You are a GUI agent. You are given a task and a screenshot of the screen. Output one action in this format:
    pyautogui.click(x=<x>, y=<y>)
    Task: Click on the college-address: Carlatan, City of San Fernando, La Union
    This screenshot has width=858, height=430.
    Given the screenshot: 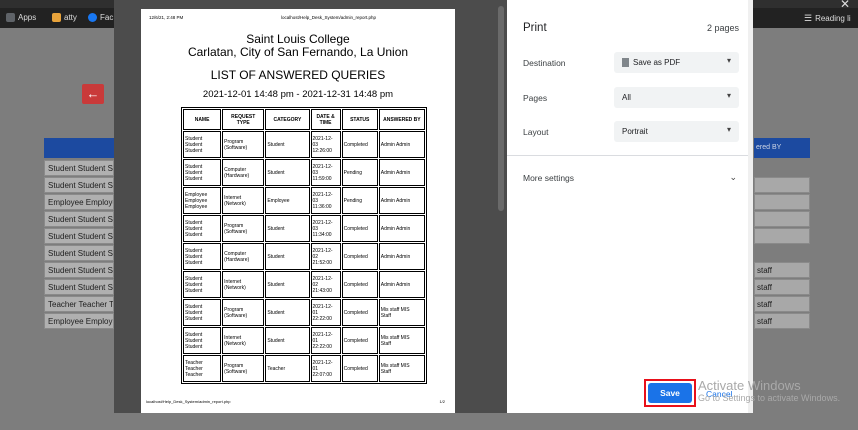 What is the action you would take?
    pyautogui.click(x=298, y=52)
    